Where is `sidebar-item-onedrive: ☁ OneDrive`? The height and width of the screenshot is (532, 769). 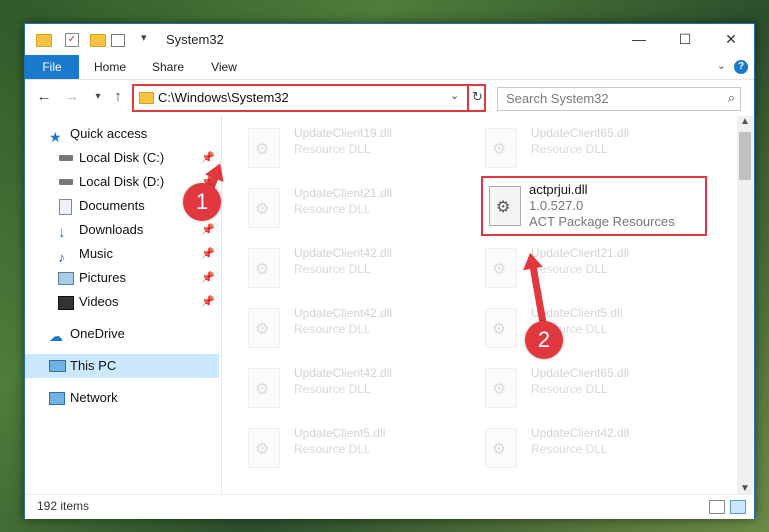
sidebar-item-onedrive: ☁ OneDrive is located at coordinates (122, 334).